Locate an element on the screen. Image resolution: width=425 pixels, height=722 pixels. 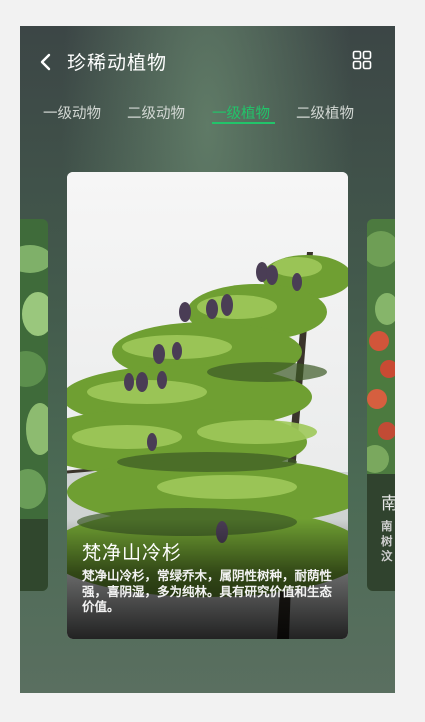
plant-name: 梵净山冷杉 is located at coordinates (132, 553).